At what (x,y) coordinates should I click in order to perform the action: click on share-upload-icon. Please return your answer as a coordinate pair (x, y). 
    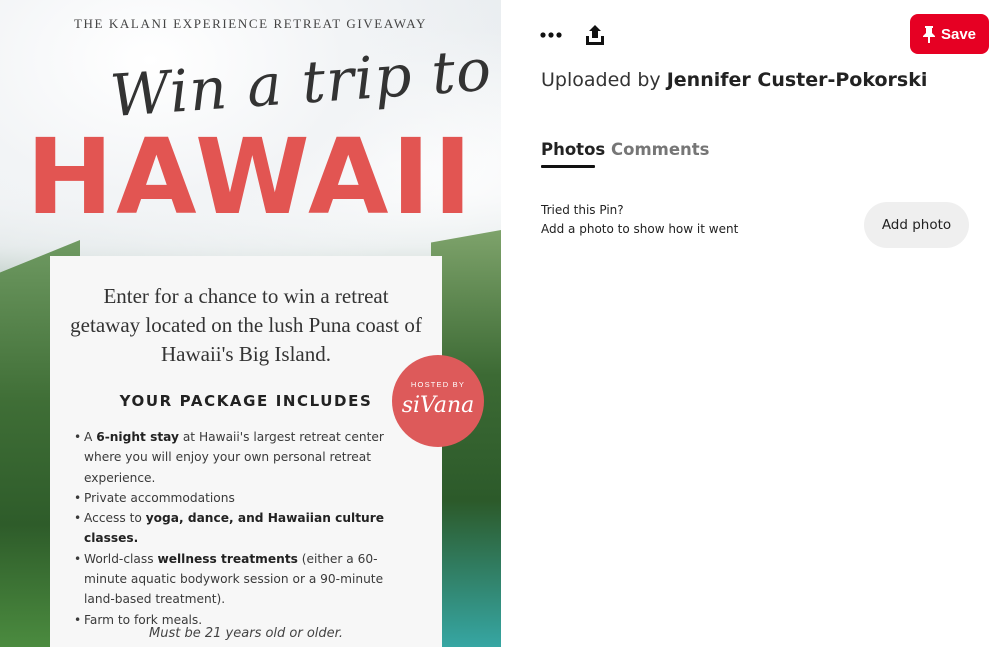
    Looking at the image, I should click on (595, 35).